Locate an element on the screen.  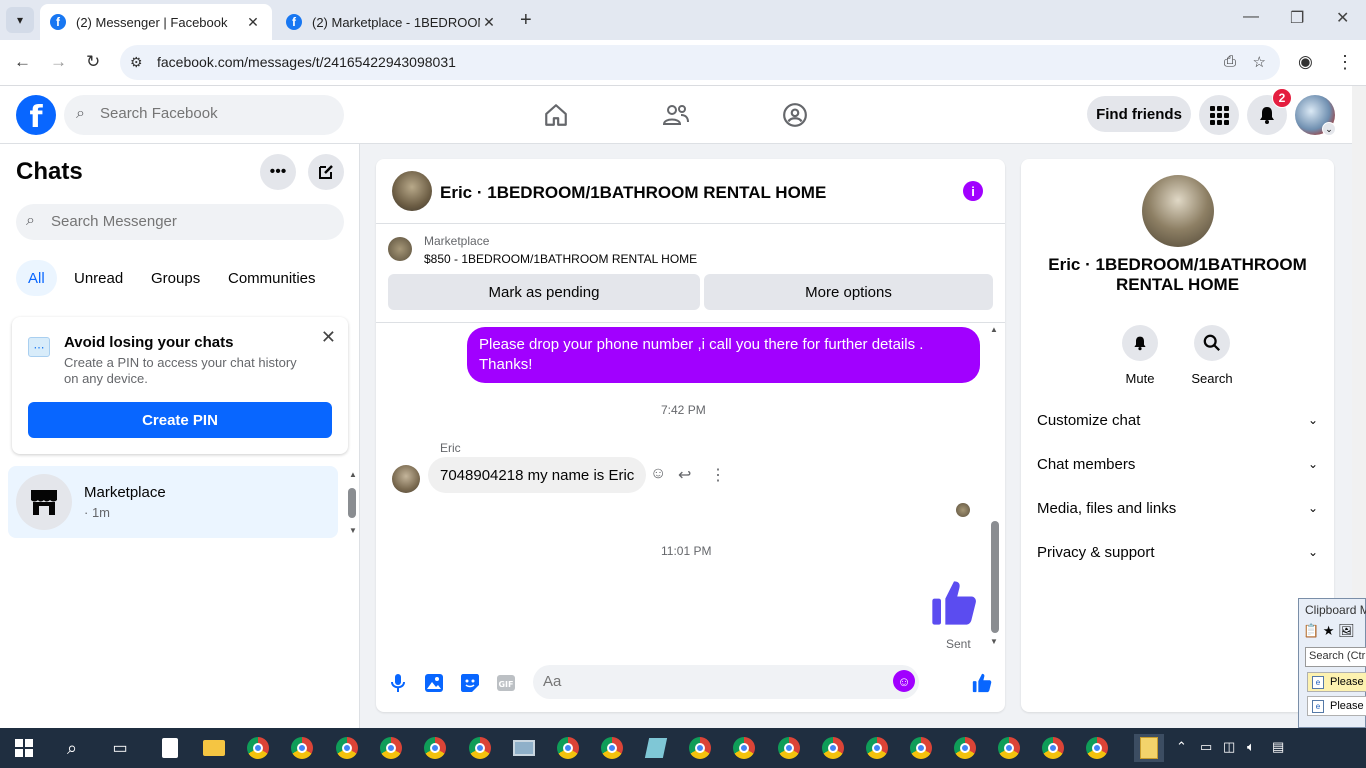
section-customize-chat: Customize chat ⌄ is located at coordinates (1177, 420).